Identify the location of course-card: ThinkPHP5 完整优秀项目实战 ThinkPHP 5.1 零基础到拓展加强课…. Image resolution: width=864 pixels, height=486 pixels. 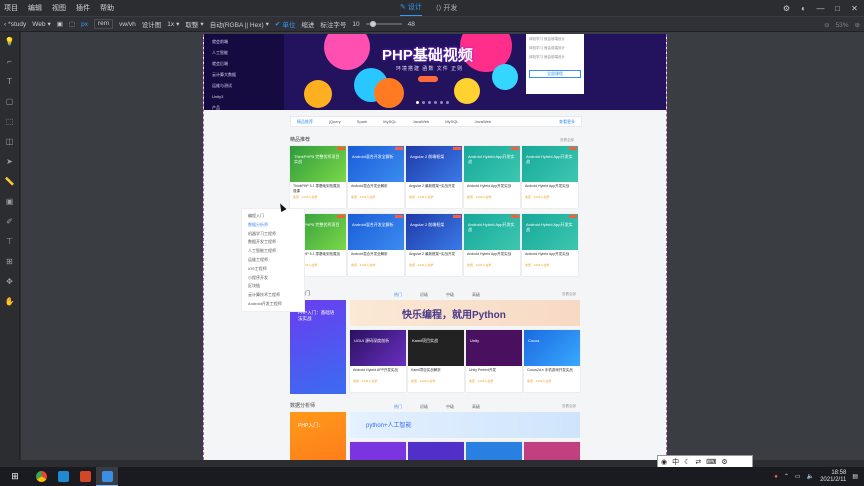
(318, 177).